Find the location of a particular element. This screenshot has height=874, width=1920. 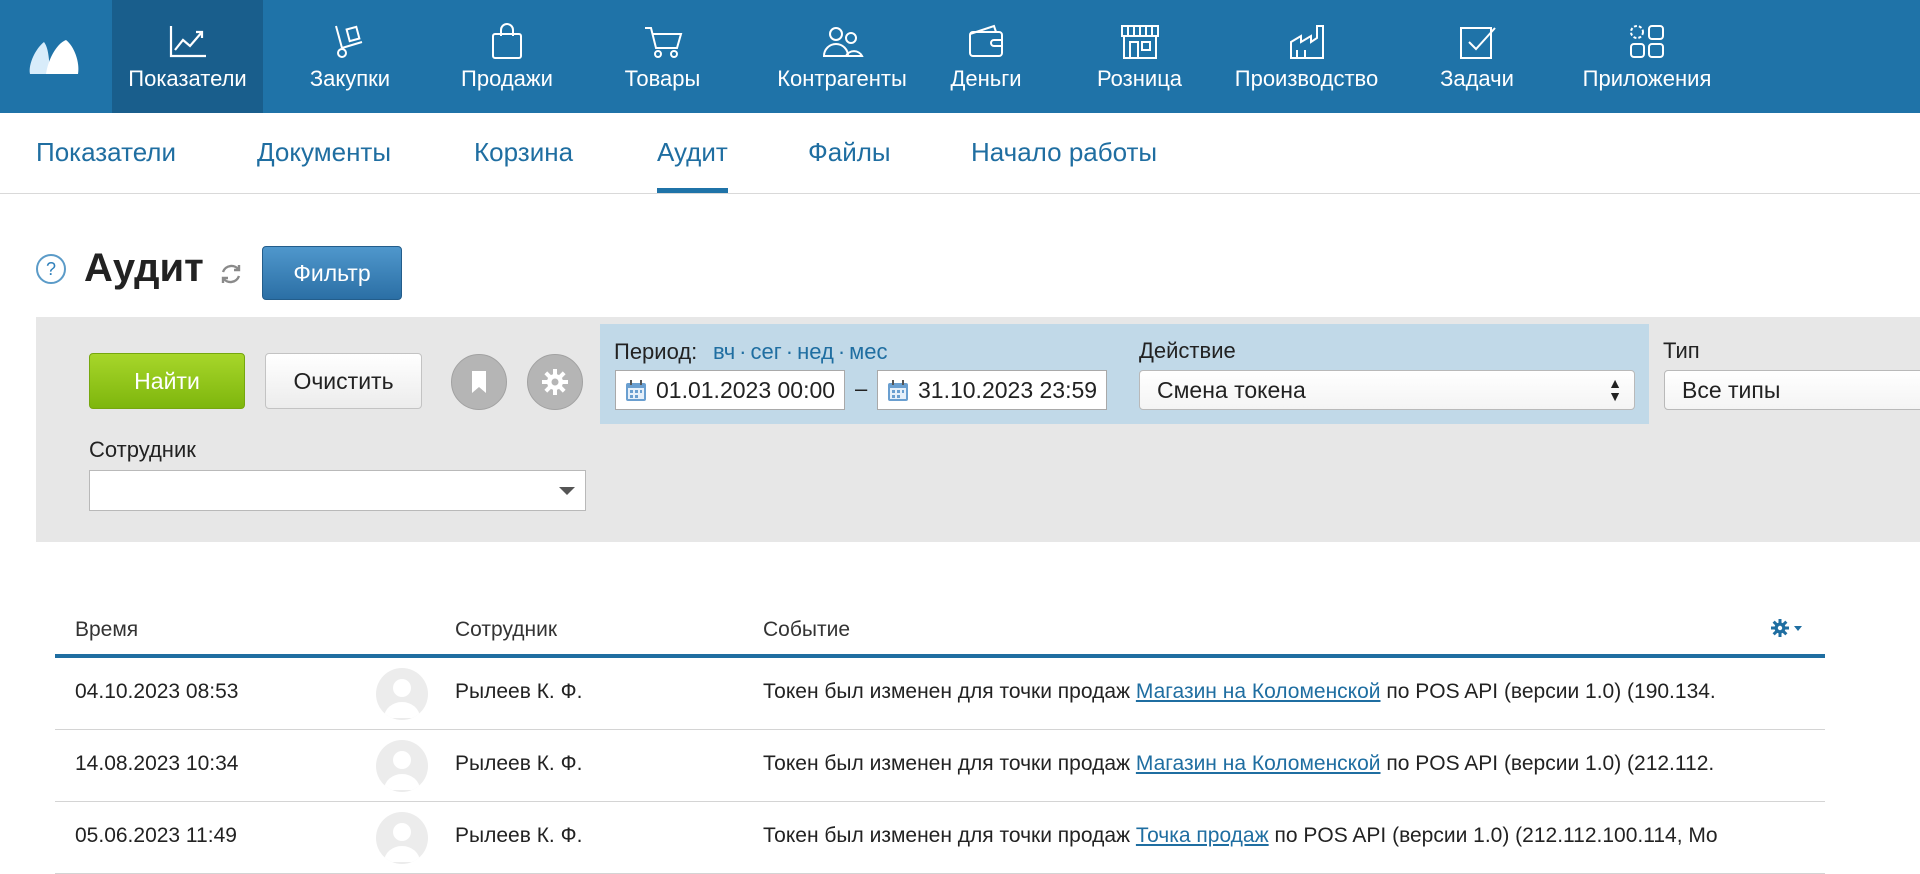

employee-select is located at coordinates (337, 490).